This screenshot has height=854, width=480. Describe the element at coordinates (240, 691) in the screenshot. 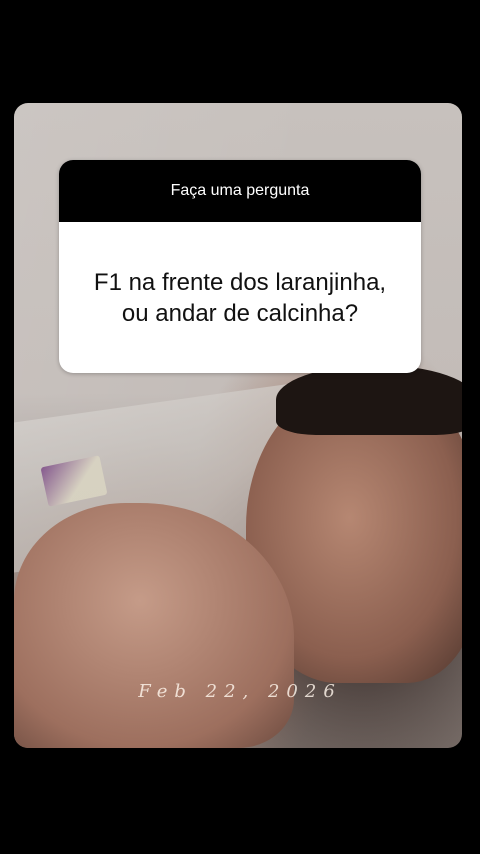

I see `date-stamp: Feb 22, 2026` at that location.